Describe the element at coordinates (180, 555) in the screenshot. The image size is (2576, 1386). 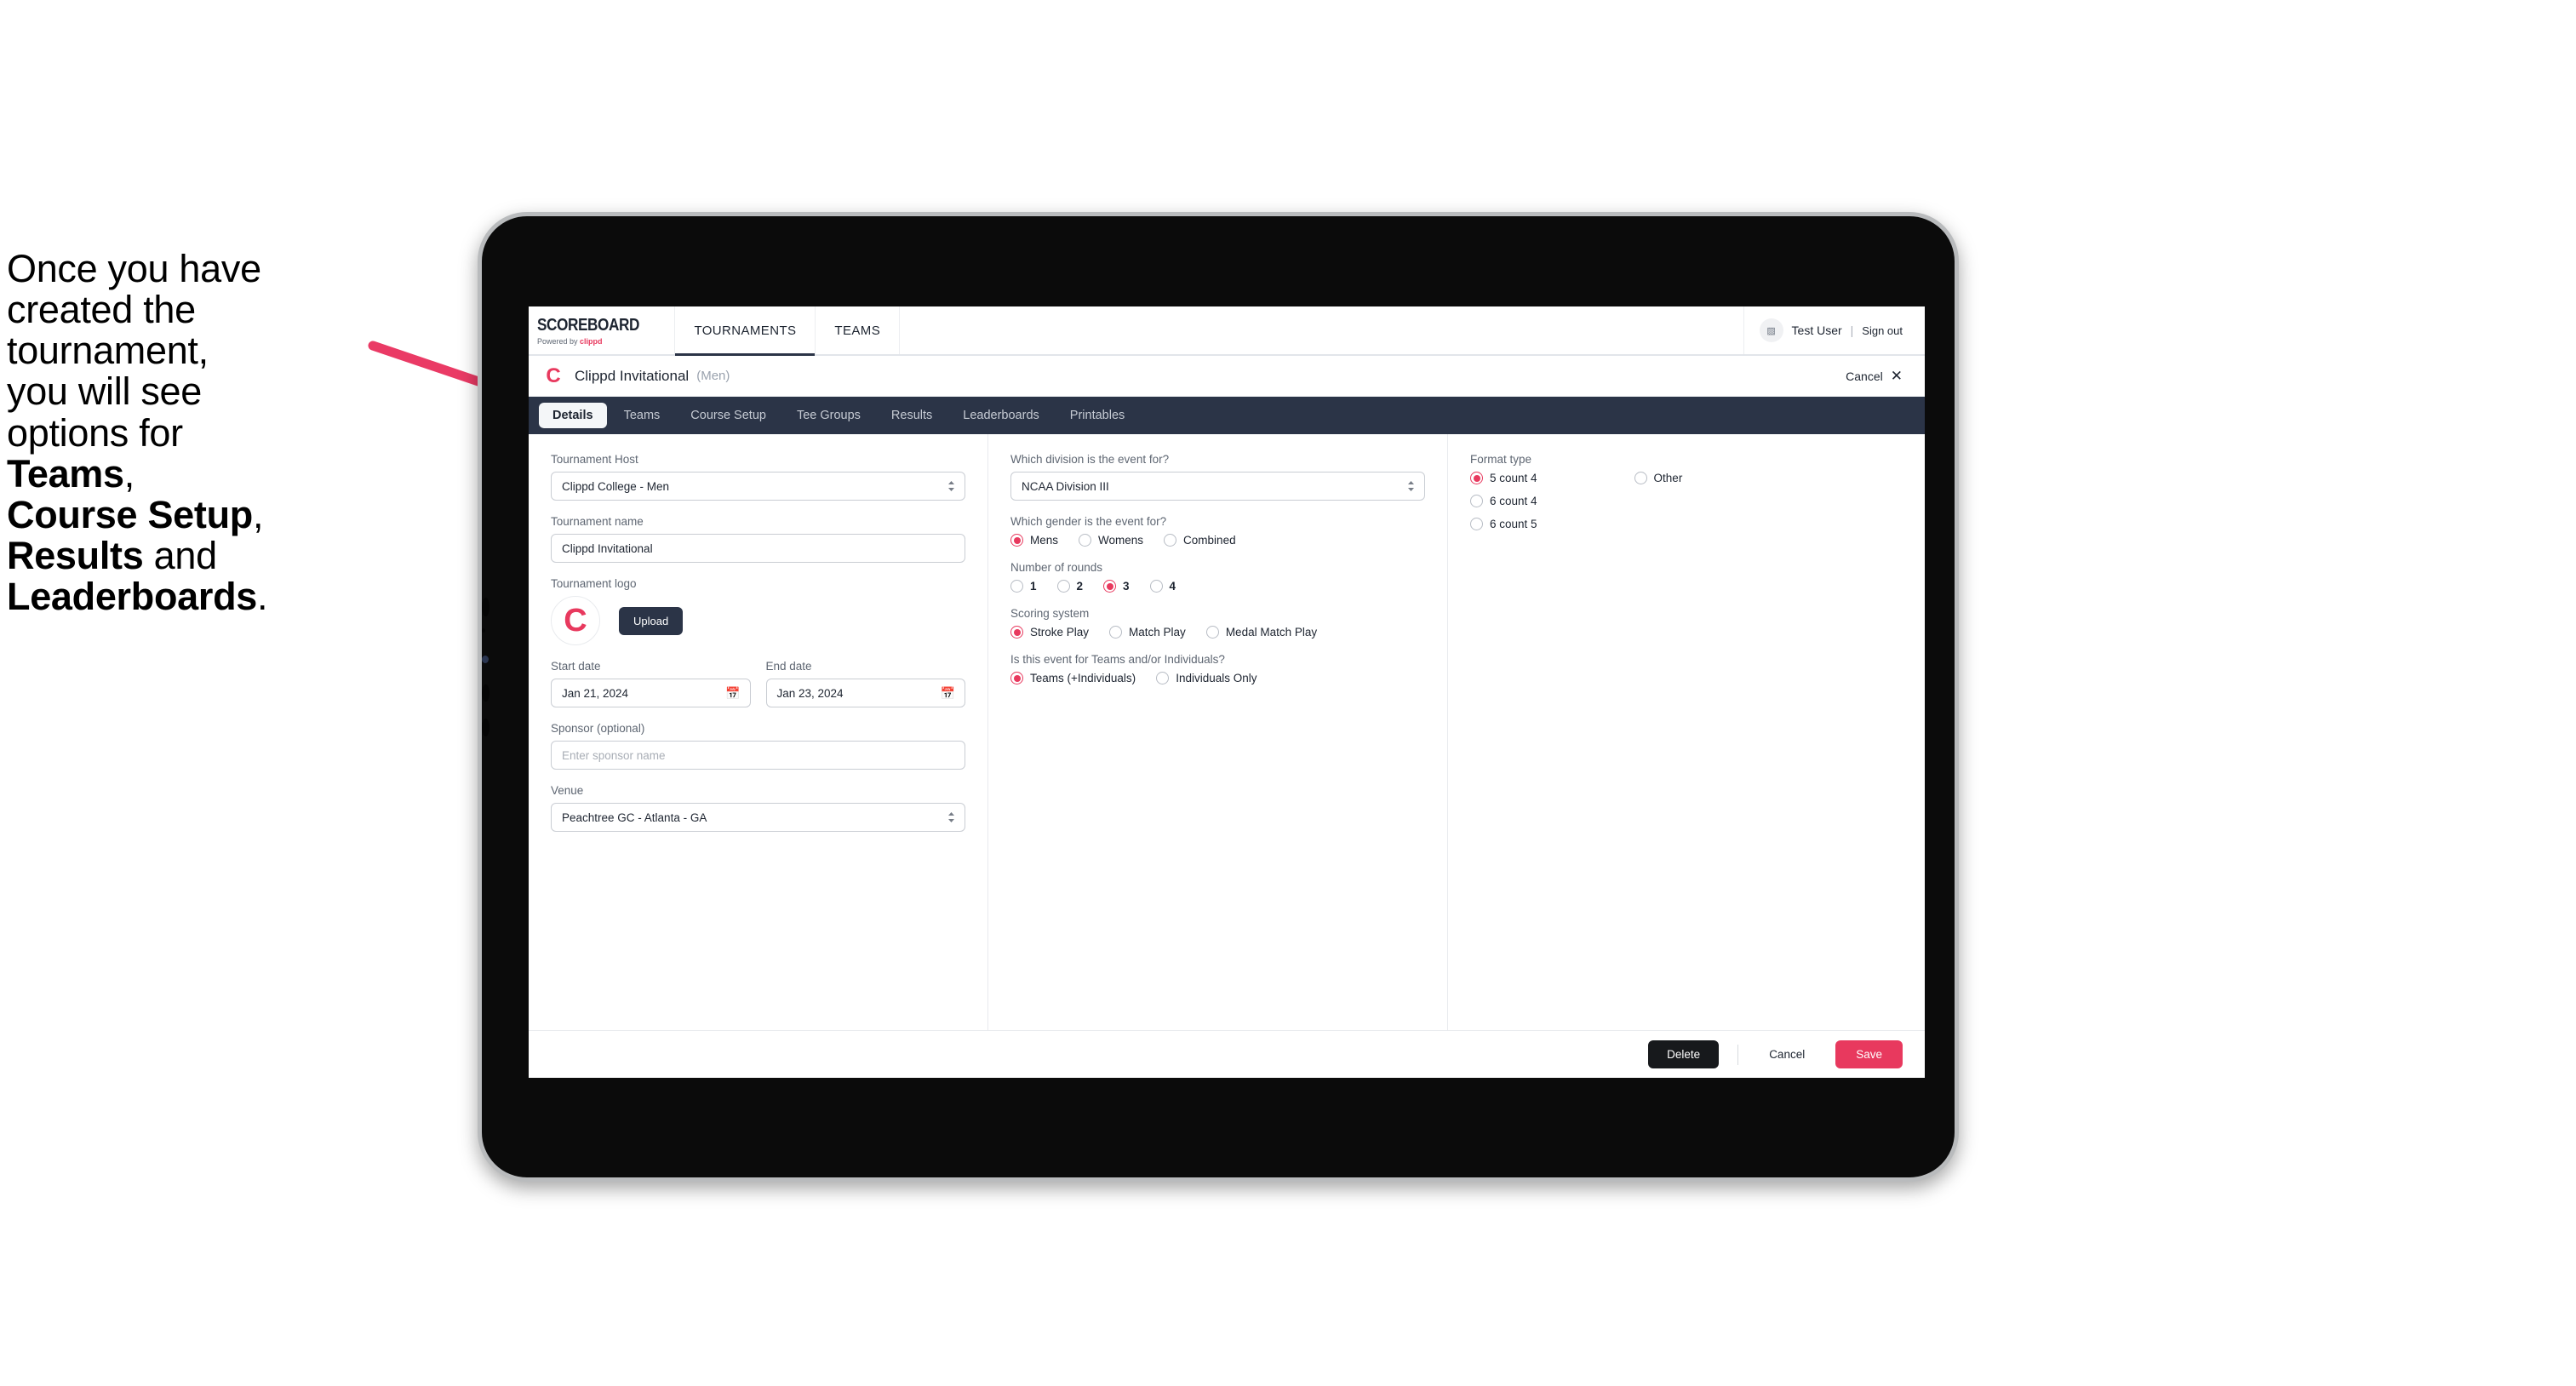
I see `annotation-and: and` at that location.